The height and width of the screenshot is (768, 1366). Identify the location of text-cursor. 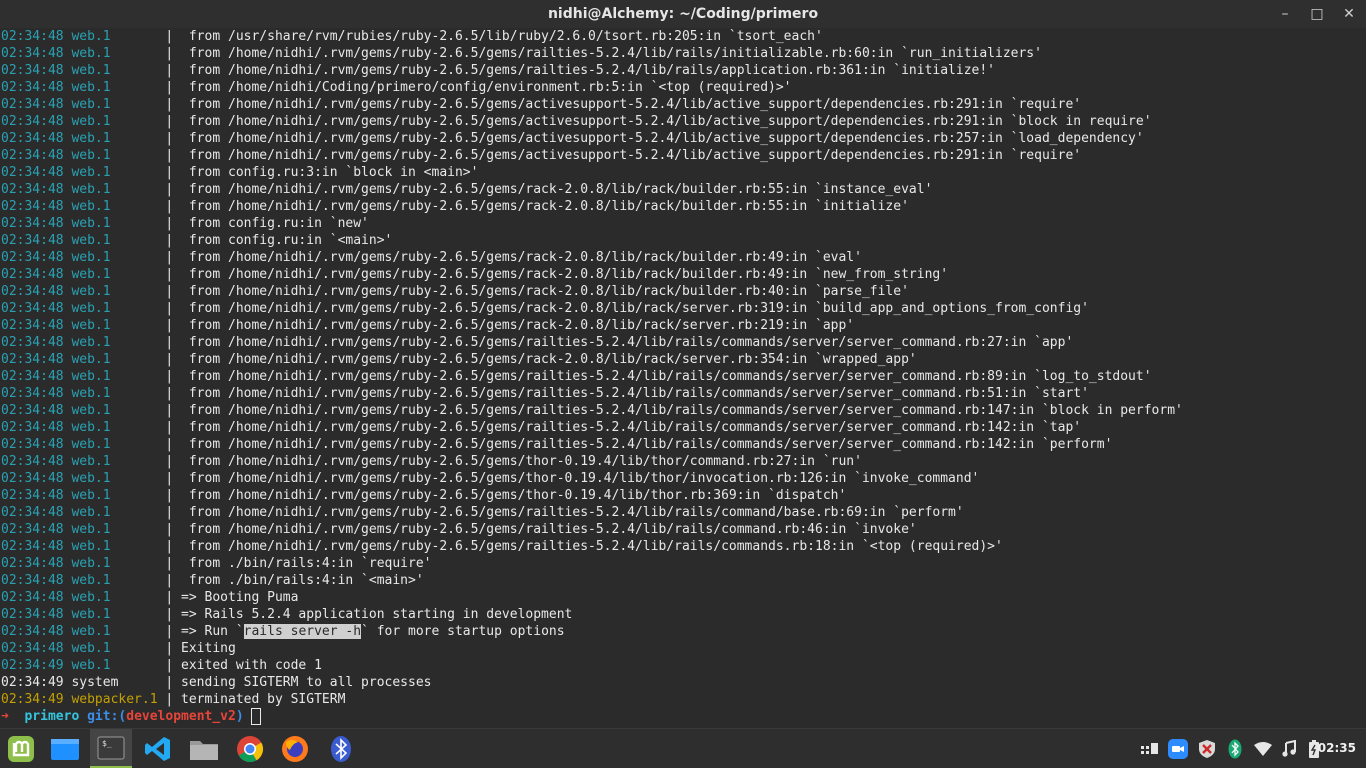
(256, 716).